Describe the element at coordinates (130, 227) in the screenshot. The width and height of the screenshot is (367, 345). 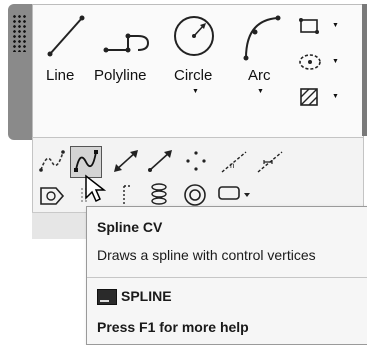
I see `tooltip-title: Spline CV` at that location.